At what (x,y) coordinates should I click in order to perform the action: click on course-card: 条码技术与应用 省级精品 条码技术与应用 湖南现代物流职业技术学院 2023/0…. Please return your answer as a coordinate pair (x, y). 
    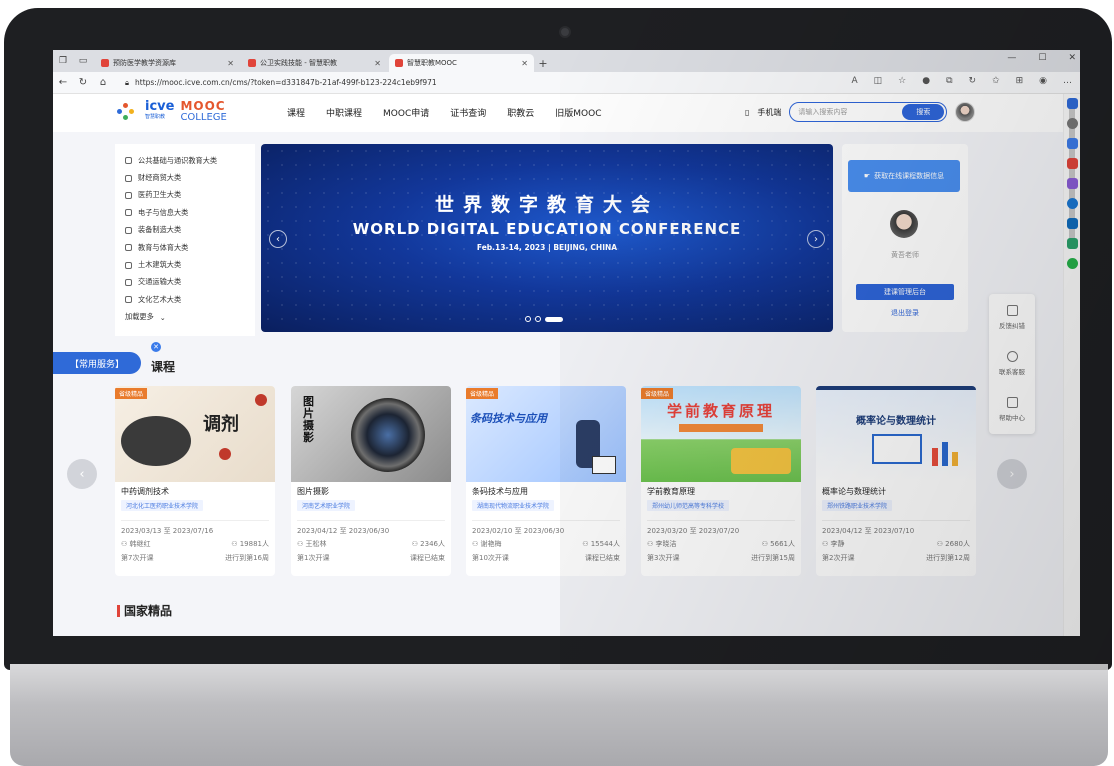
    Looking at the image, I should click on (546, 481).